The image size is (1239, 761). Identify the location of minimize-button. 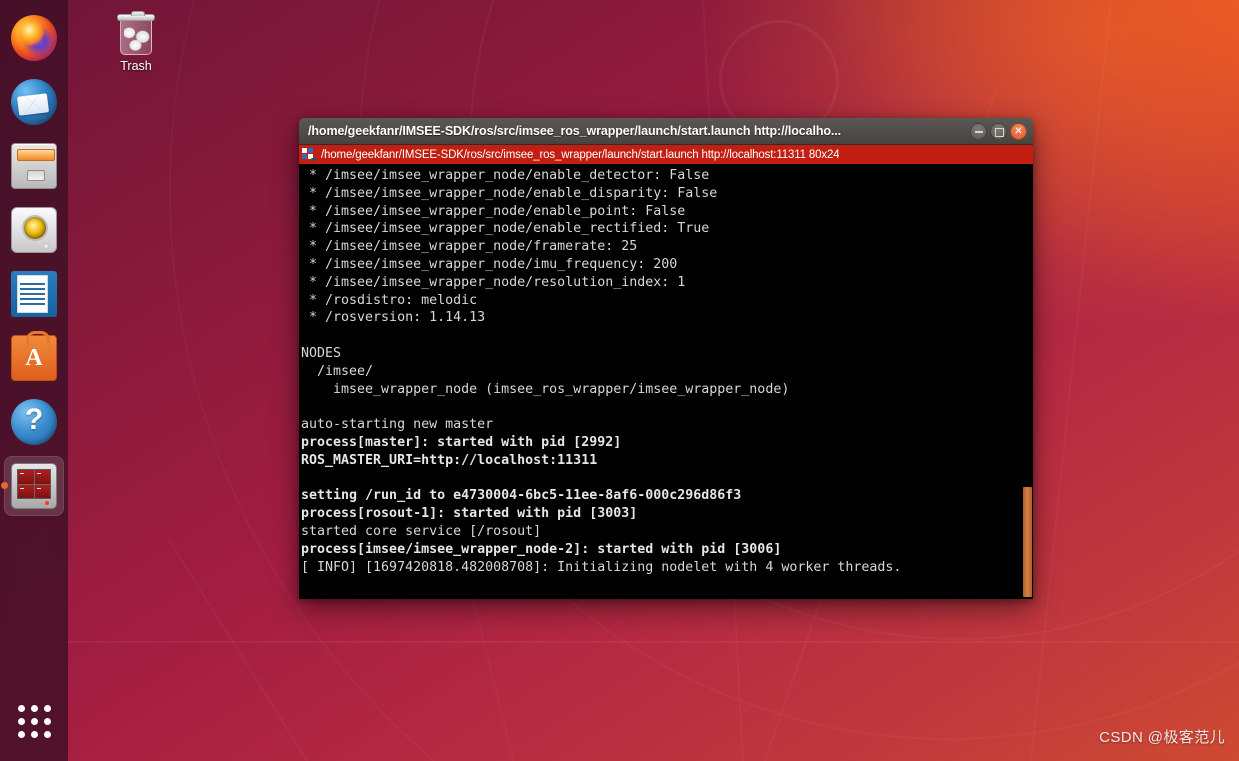
(978, 131).